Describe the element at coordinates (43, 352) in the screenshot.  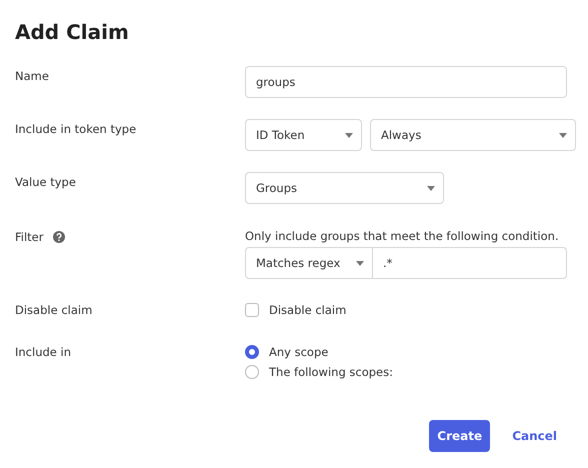
I see `field-label: Include in` at that location.